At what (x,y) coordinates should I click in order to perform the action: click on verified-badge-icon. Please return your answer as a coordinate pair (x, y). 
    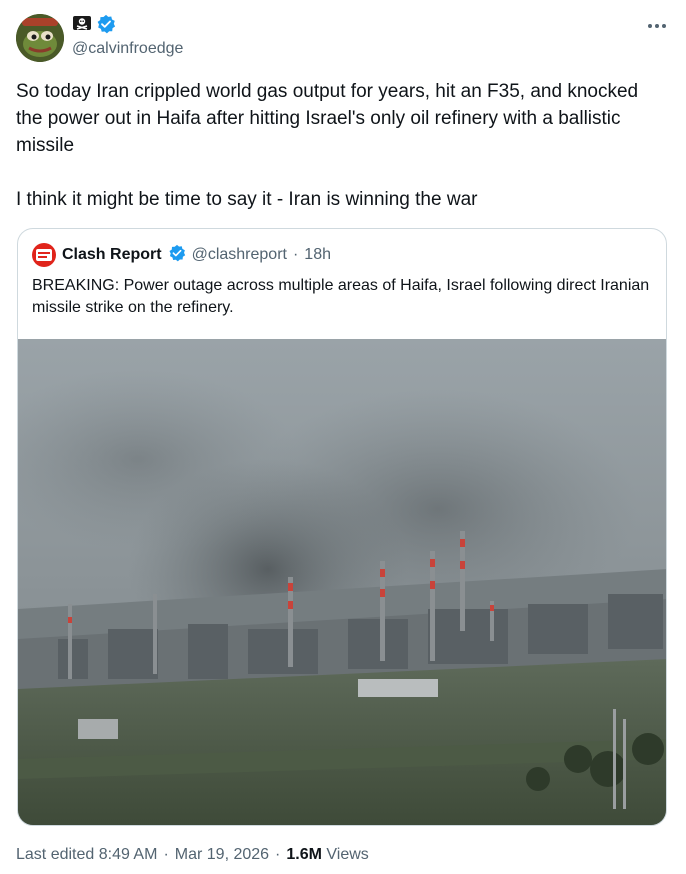
    Looking at the image, I should click on (106, 26).